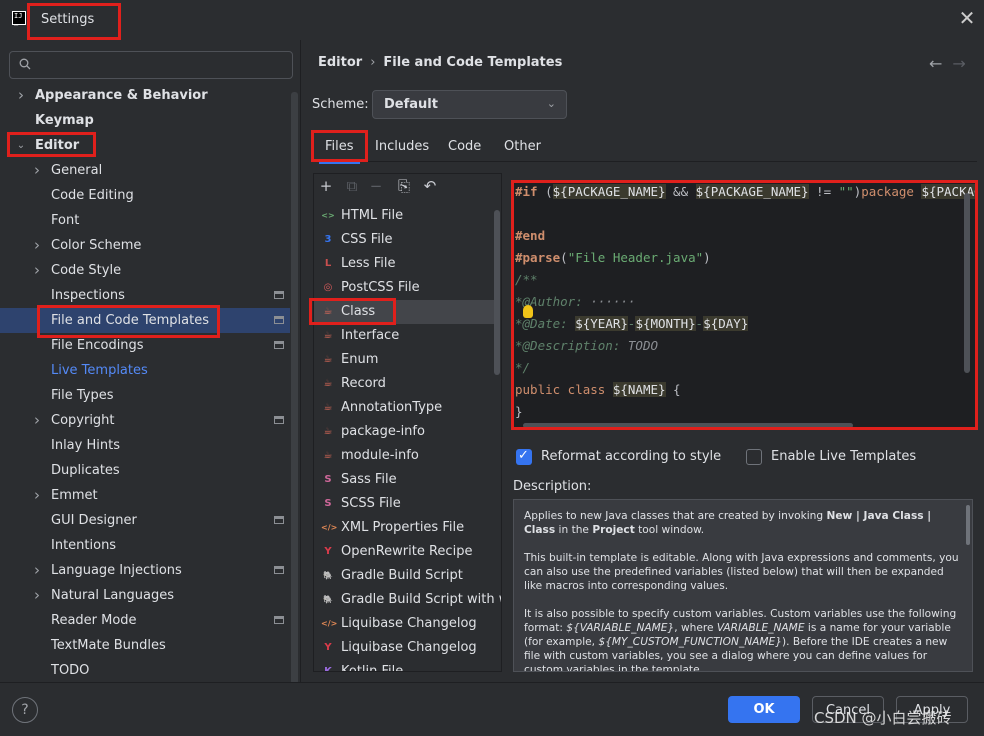  What do you see at coordinates (145, 520) in the screenshot?
I see `sidebar-item: GUI Designer` at bounding box center [145, 520].